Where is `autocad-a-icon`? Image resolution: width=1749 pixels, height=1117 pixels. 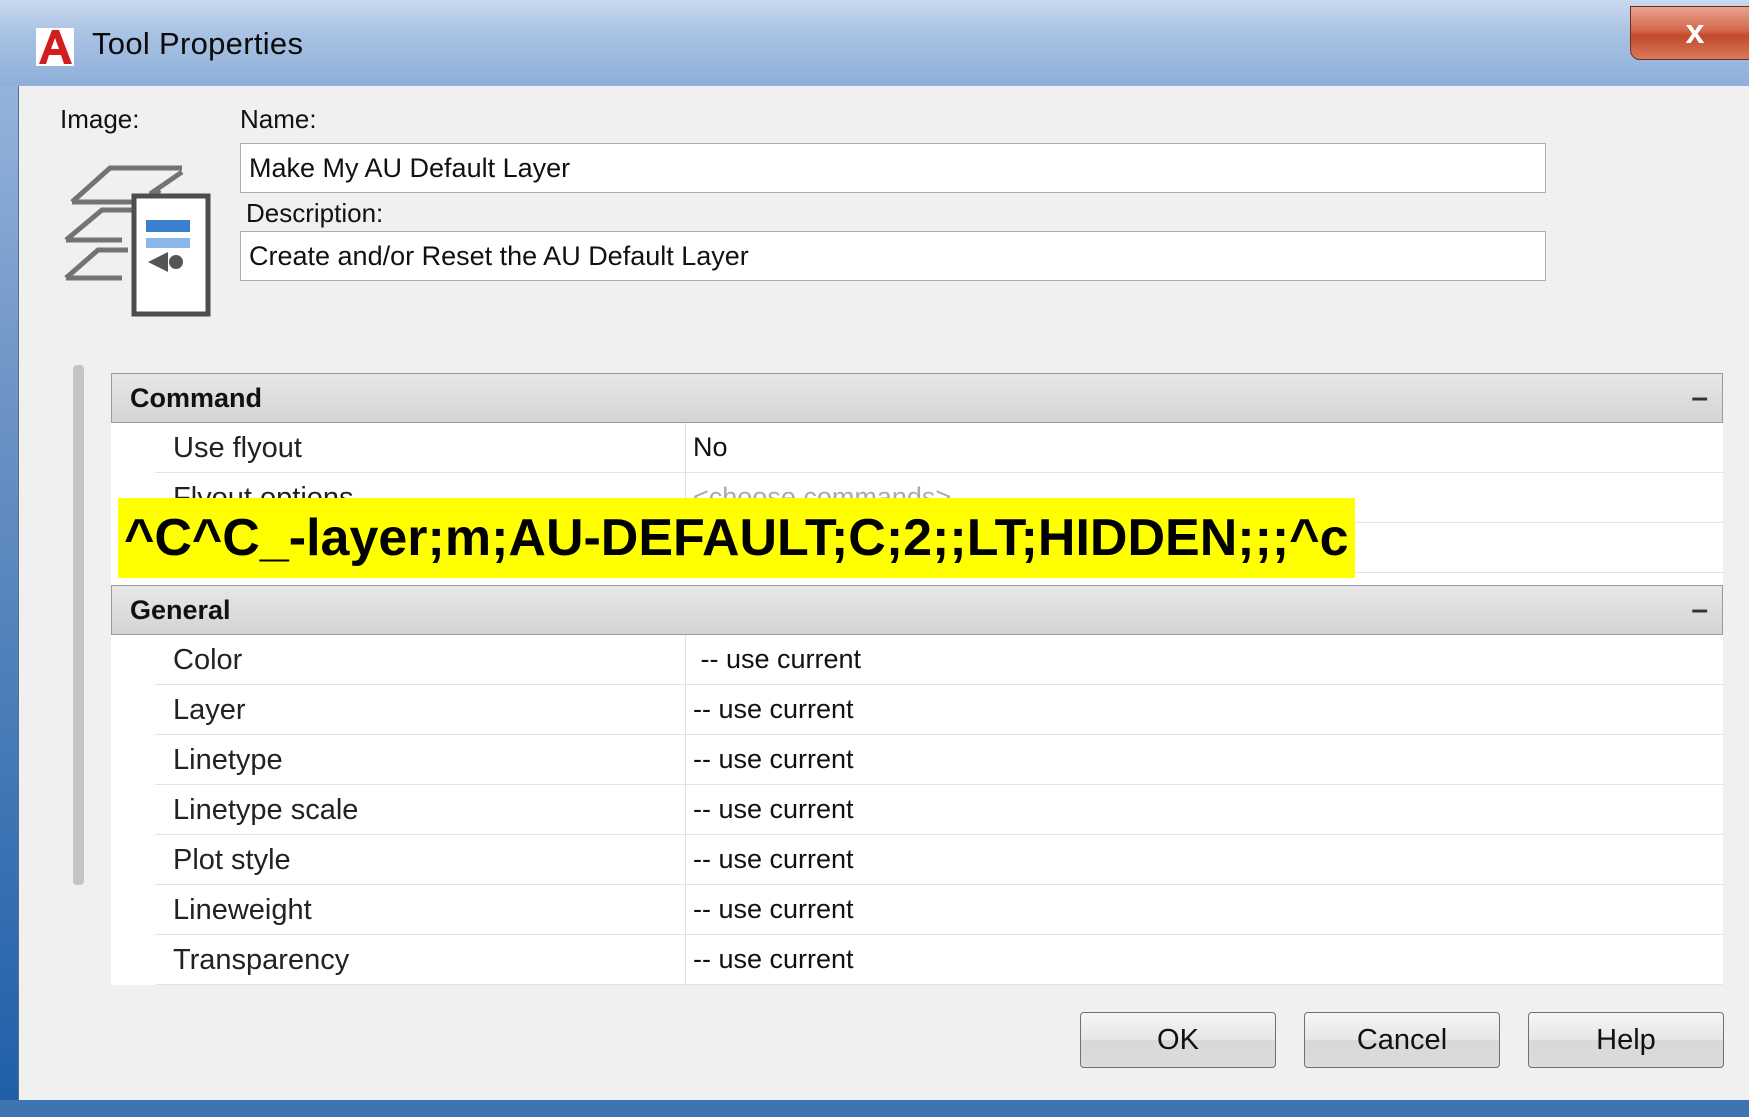
autocad-a-icon is located at coordinates (55, 47).